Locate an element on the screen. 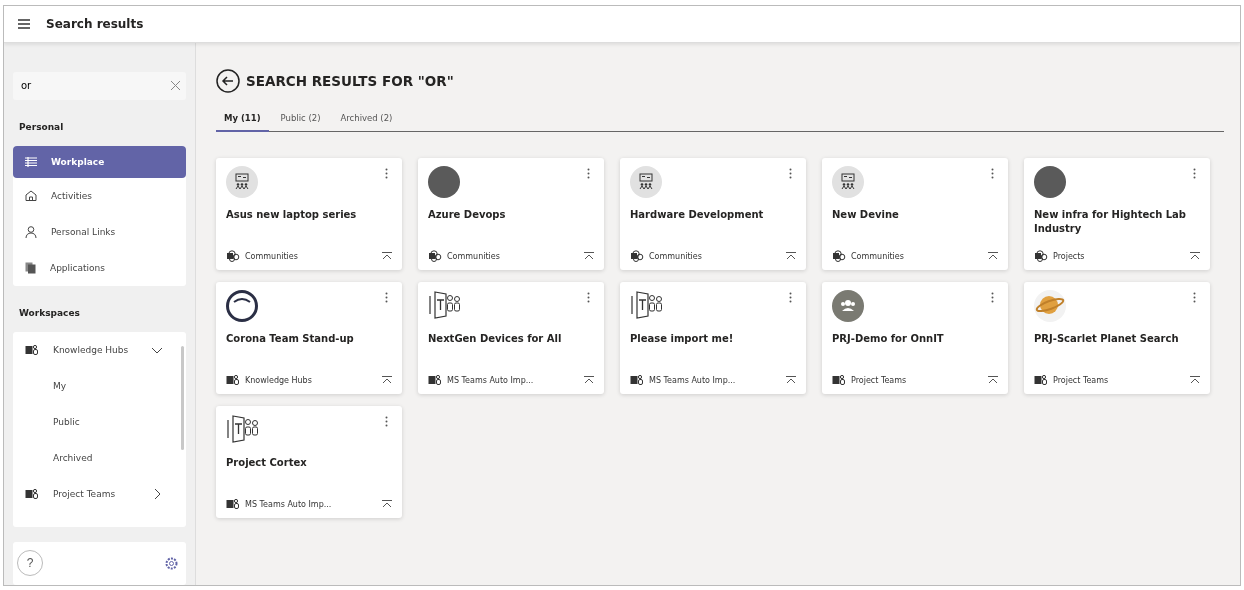 This screenshot has width=1244, height=590. nav-item: Activities is located at coordinates (99, 195).